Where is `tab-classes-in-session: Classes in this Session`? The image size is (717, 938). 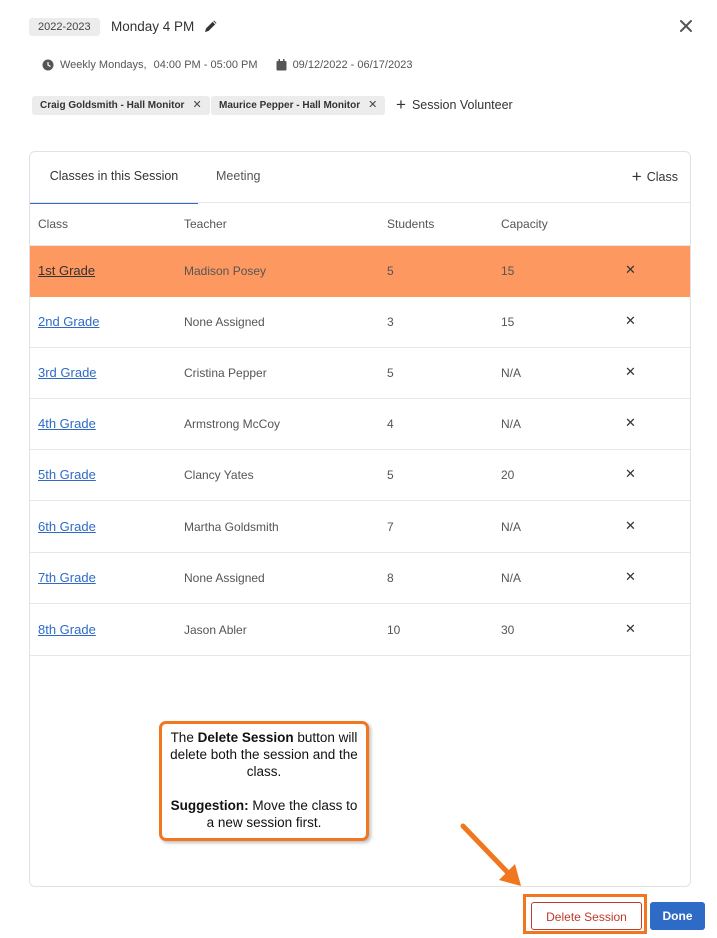
tab-classes-in-session: Classes in this Session is located at coordinates (114, 178).